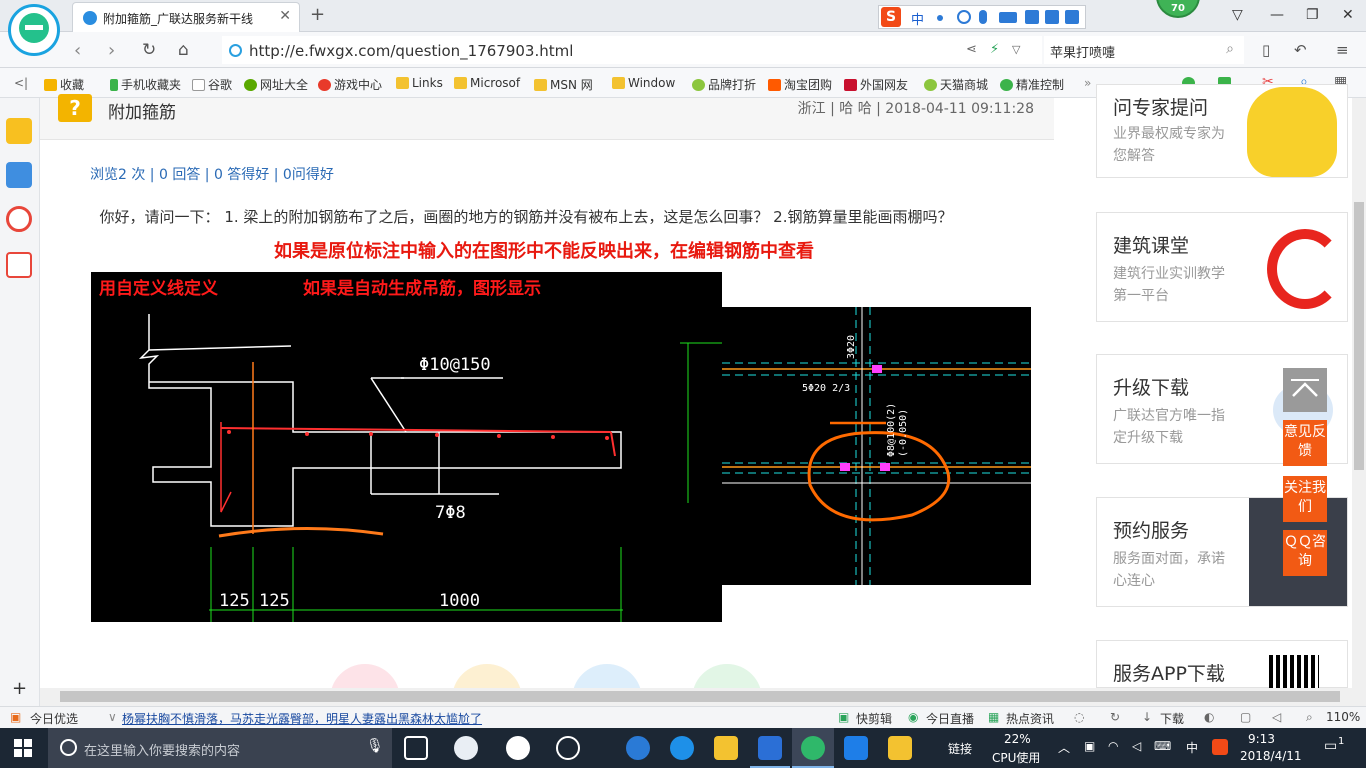 The width and height of the screenshot is (1366, 768). What do you see at coordinates (54, 718) in the screenshot?
I see `daily-picks-label: 今日优选` at bounding box center [54, 718].